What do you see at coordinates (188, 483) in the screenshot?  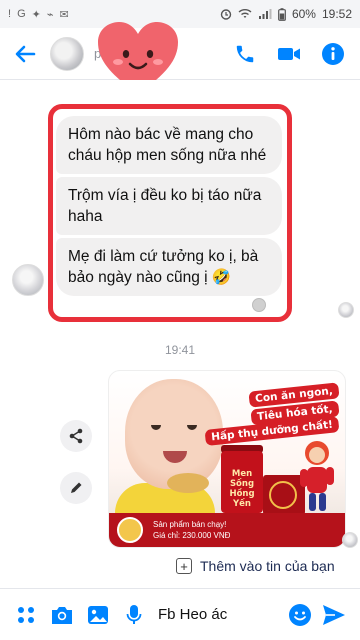 I see `ad-spoon` at bounding box center [188, 483].